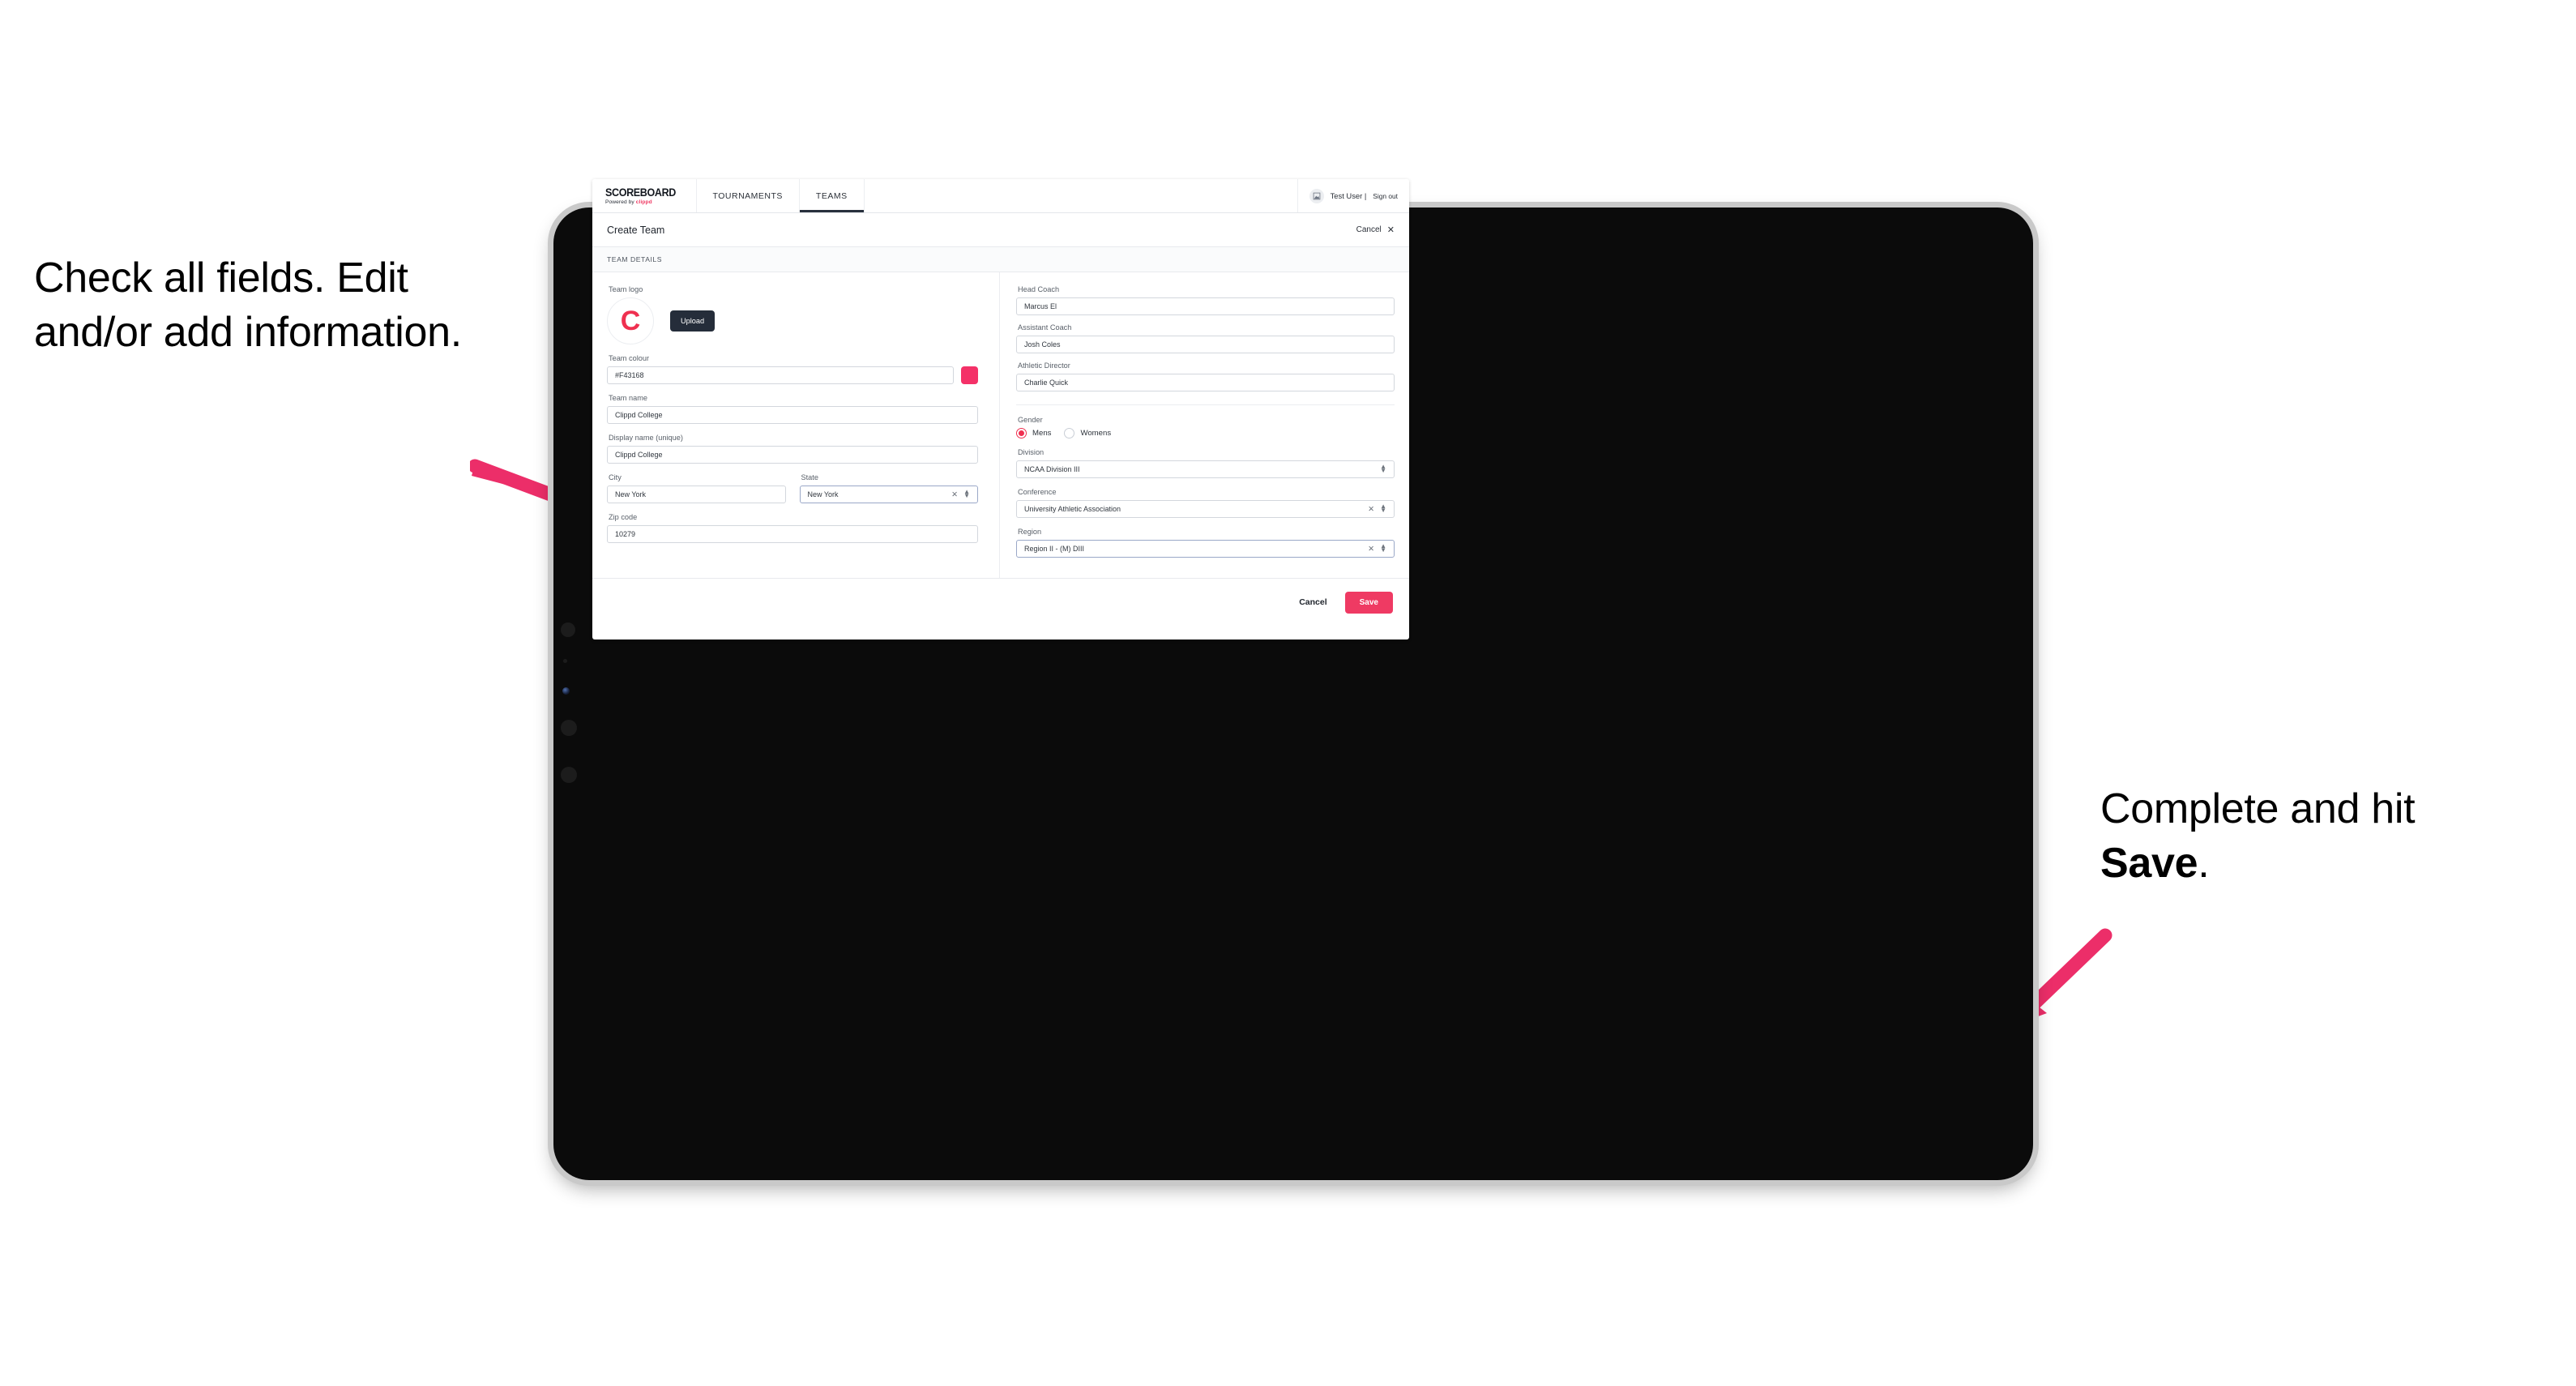  Describe the element at coordinates (1030, 532) in the screenshot. I see `region-label: Region` at that location.